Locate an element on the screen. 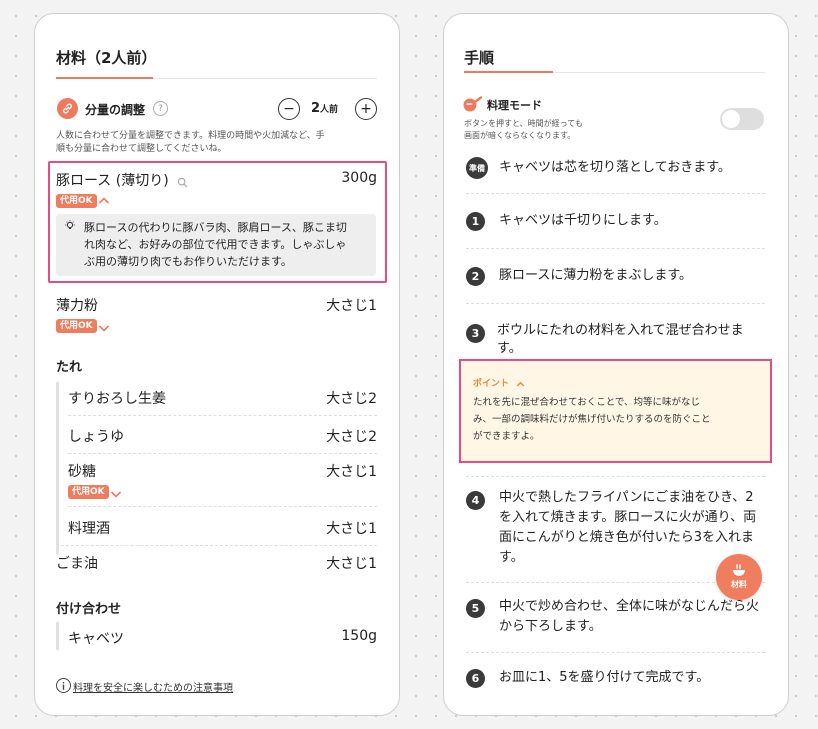 This screenshot has width=818, height=729. garnish-heading: 付け合わせ is located at coordinates (89, 609).